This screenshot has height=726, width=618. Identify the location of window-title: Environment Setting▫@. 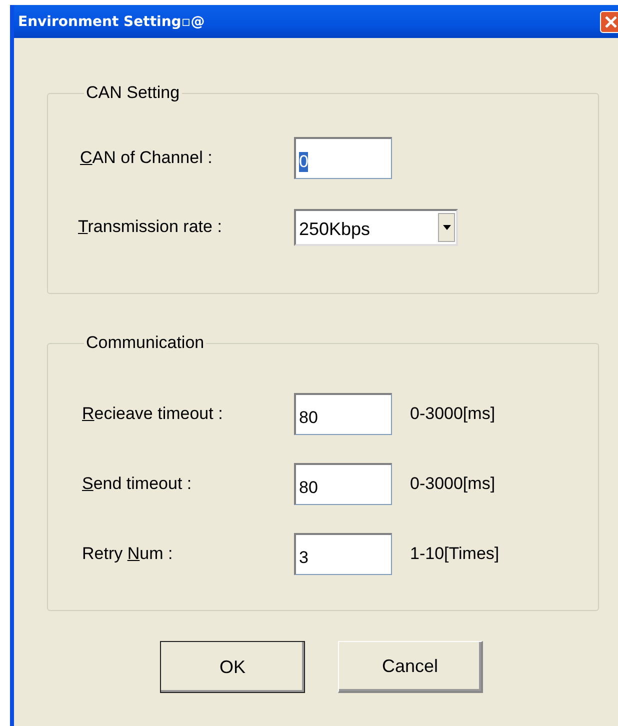
(111, 22).